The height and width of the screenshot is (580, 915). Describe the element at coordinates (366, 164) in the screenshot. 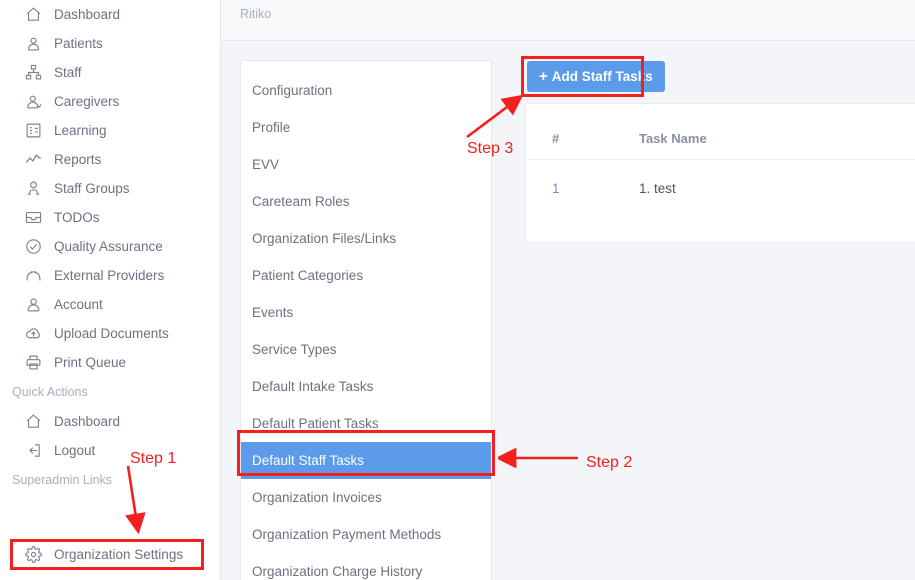

I see `settings-menu-item-evv: EVV` at that location.